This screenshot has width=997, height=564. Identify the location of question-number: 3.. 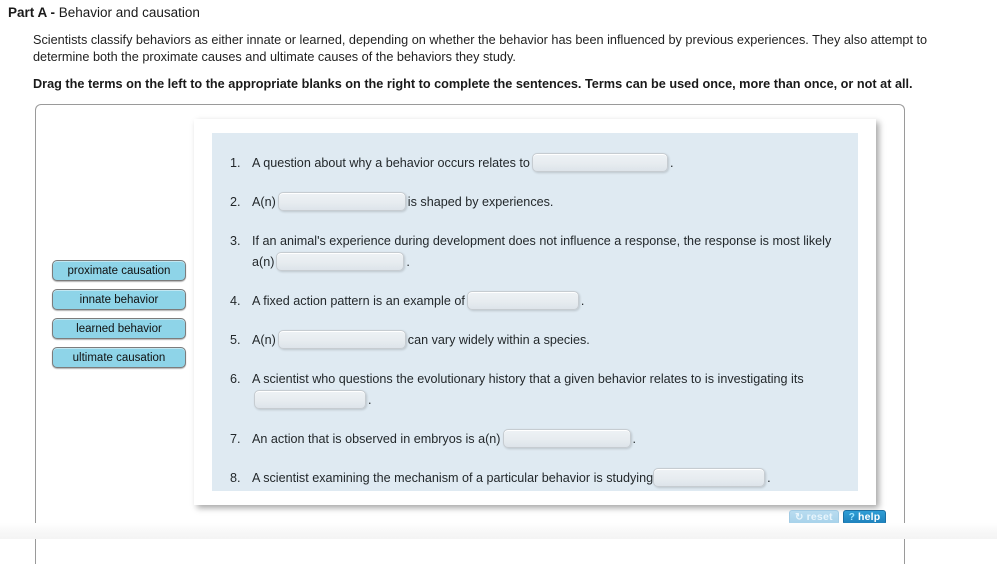
(235, 241).